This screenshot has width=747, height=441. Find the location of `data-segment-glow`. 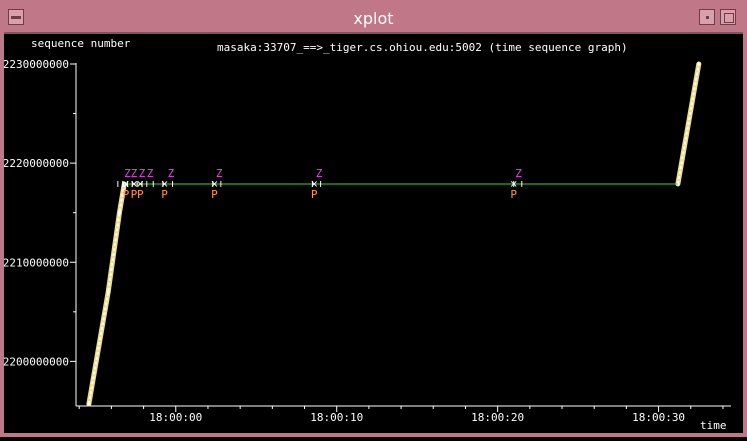

data-segment-glow is located at coordinates (106, 294).